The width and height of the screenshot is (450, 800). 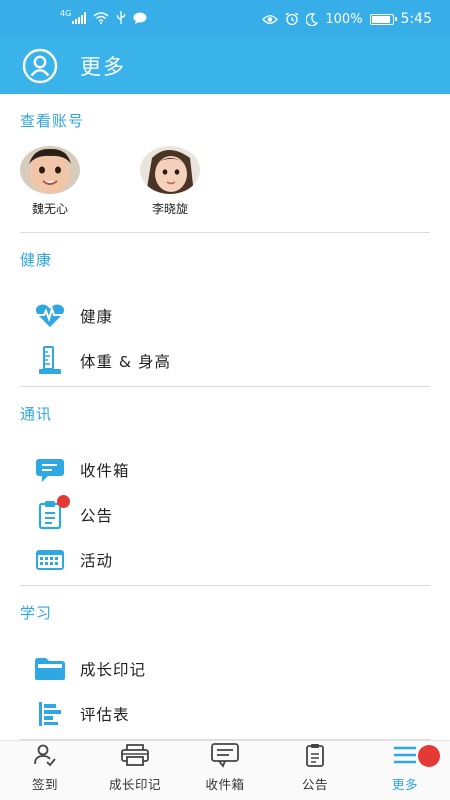 What do you see at coordinates (36, 260) in the screenshot?
I see `section-title-health: 健康` at bounding box center [36, 260].